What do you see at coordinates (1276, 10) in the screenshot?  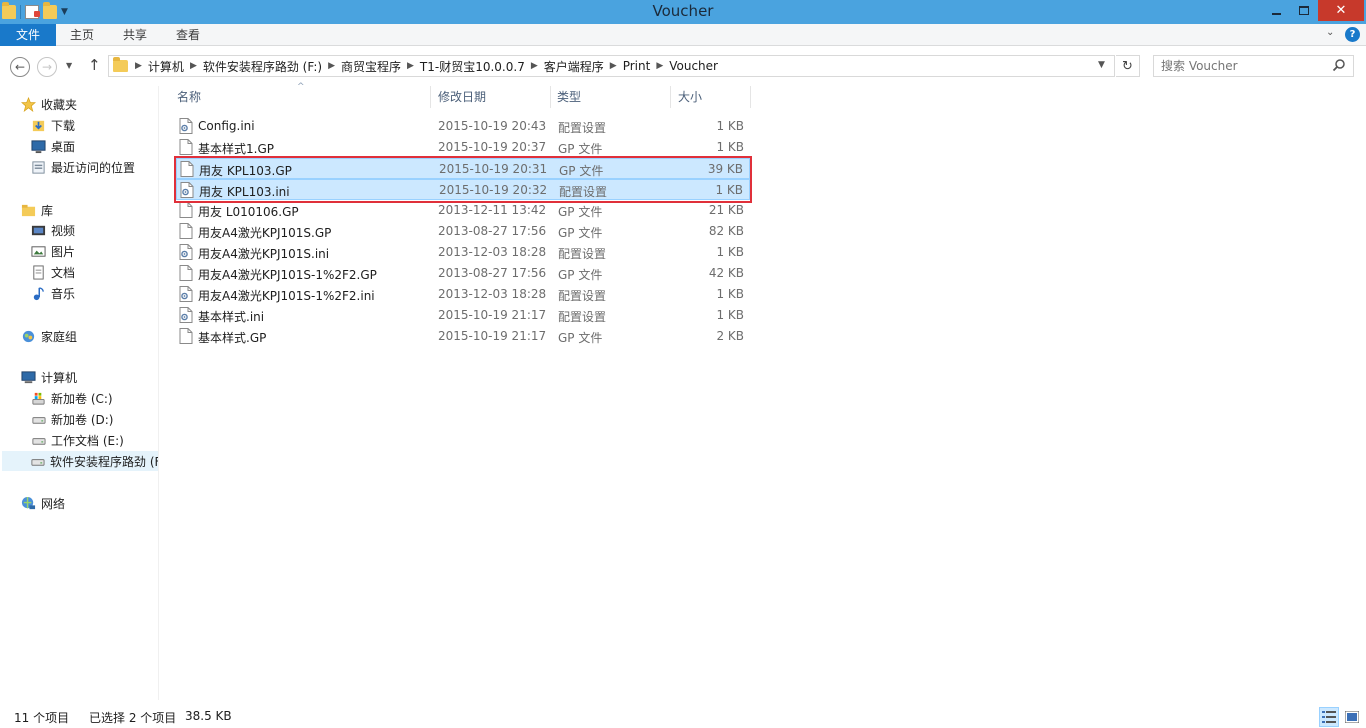 I see `minimize-button` at bounding box center [1276, 10].